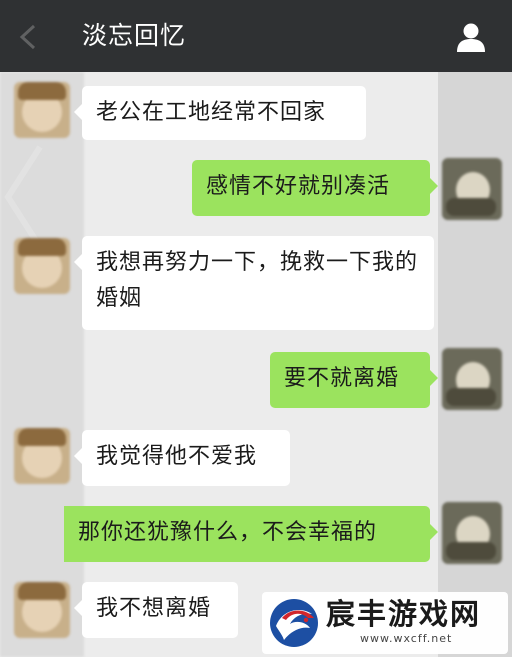  I want to click on chat-title: 淡忘回忆, so click(134, 35).